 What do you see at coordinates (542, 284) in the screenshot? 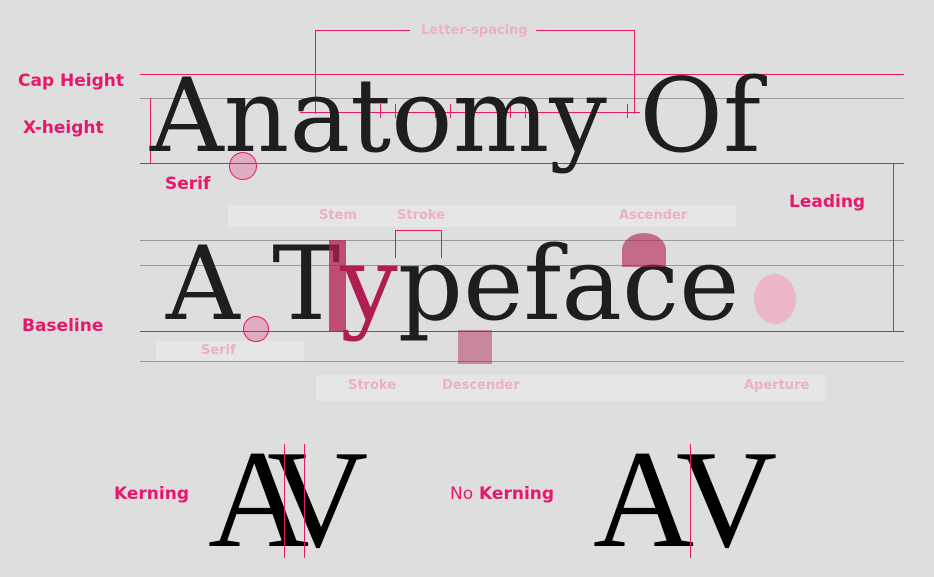
I see `specimen-glyph-f: f` at bounding box center [542, 284].